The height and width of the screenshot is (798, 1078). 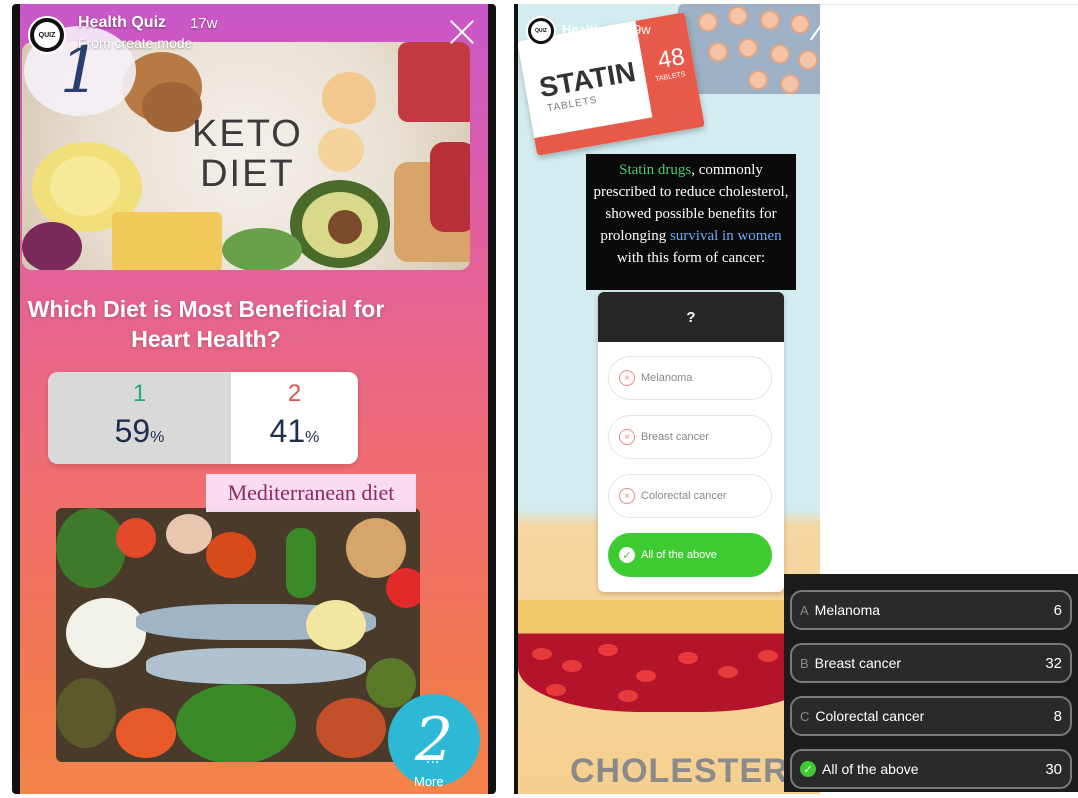 I want to click on result-letter: B, so click(x=804, y=663).